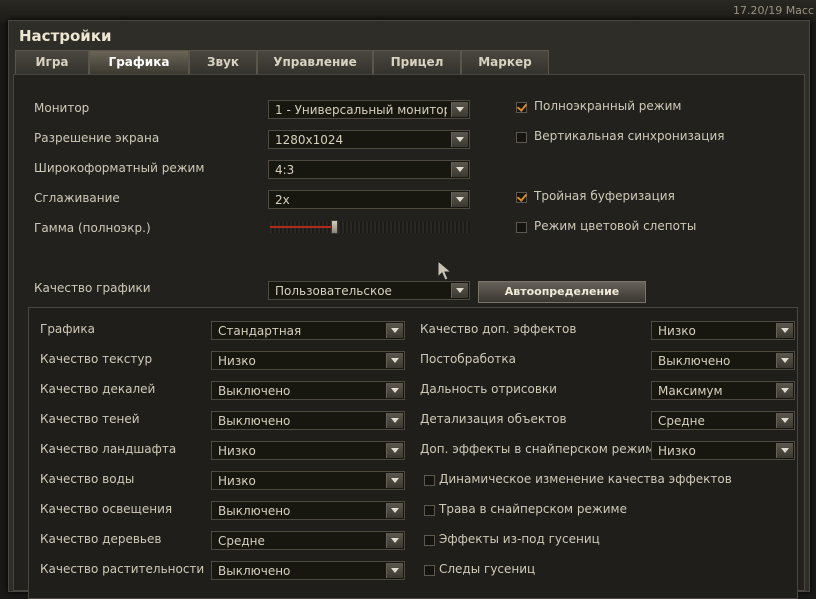  Describe the element at coordinates (108, 449) in the screenshot. I see `setting-label: Качество ландшафта` at that location.